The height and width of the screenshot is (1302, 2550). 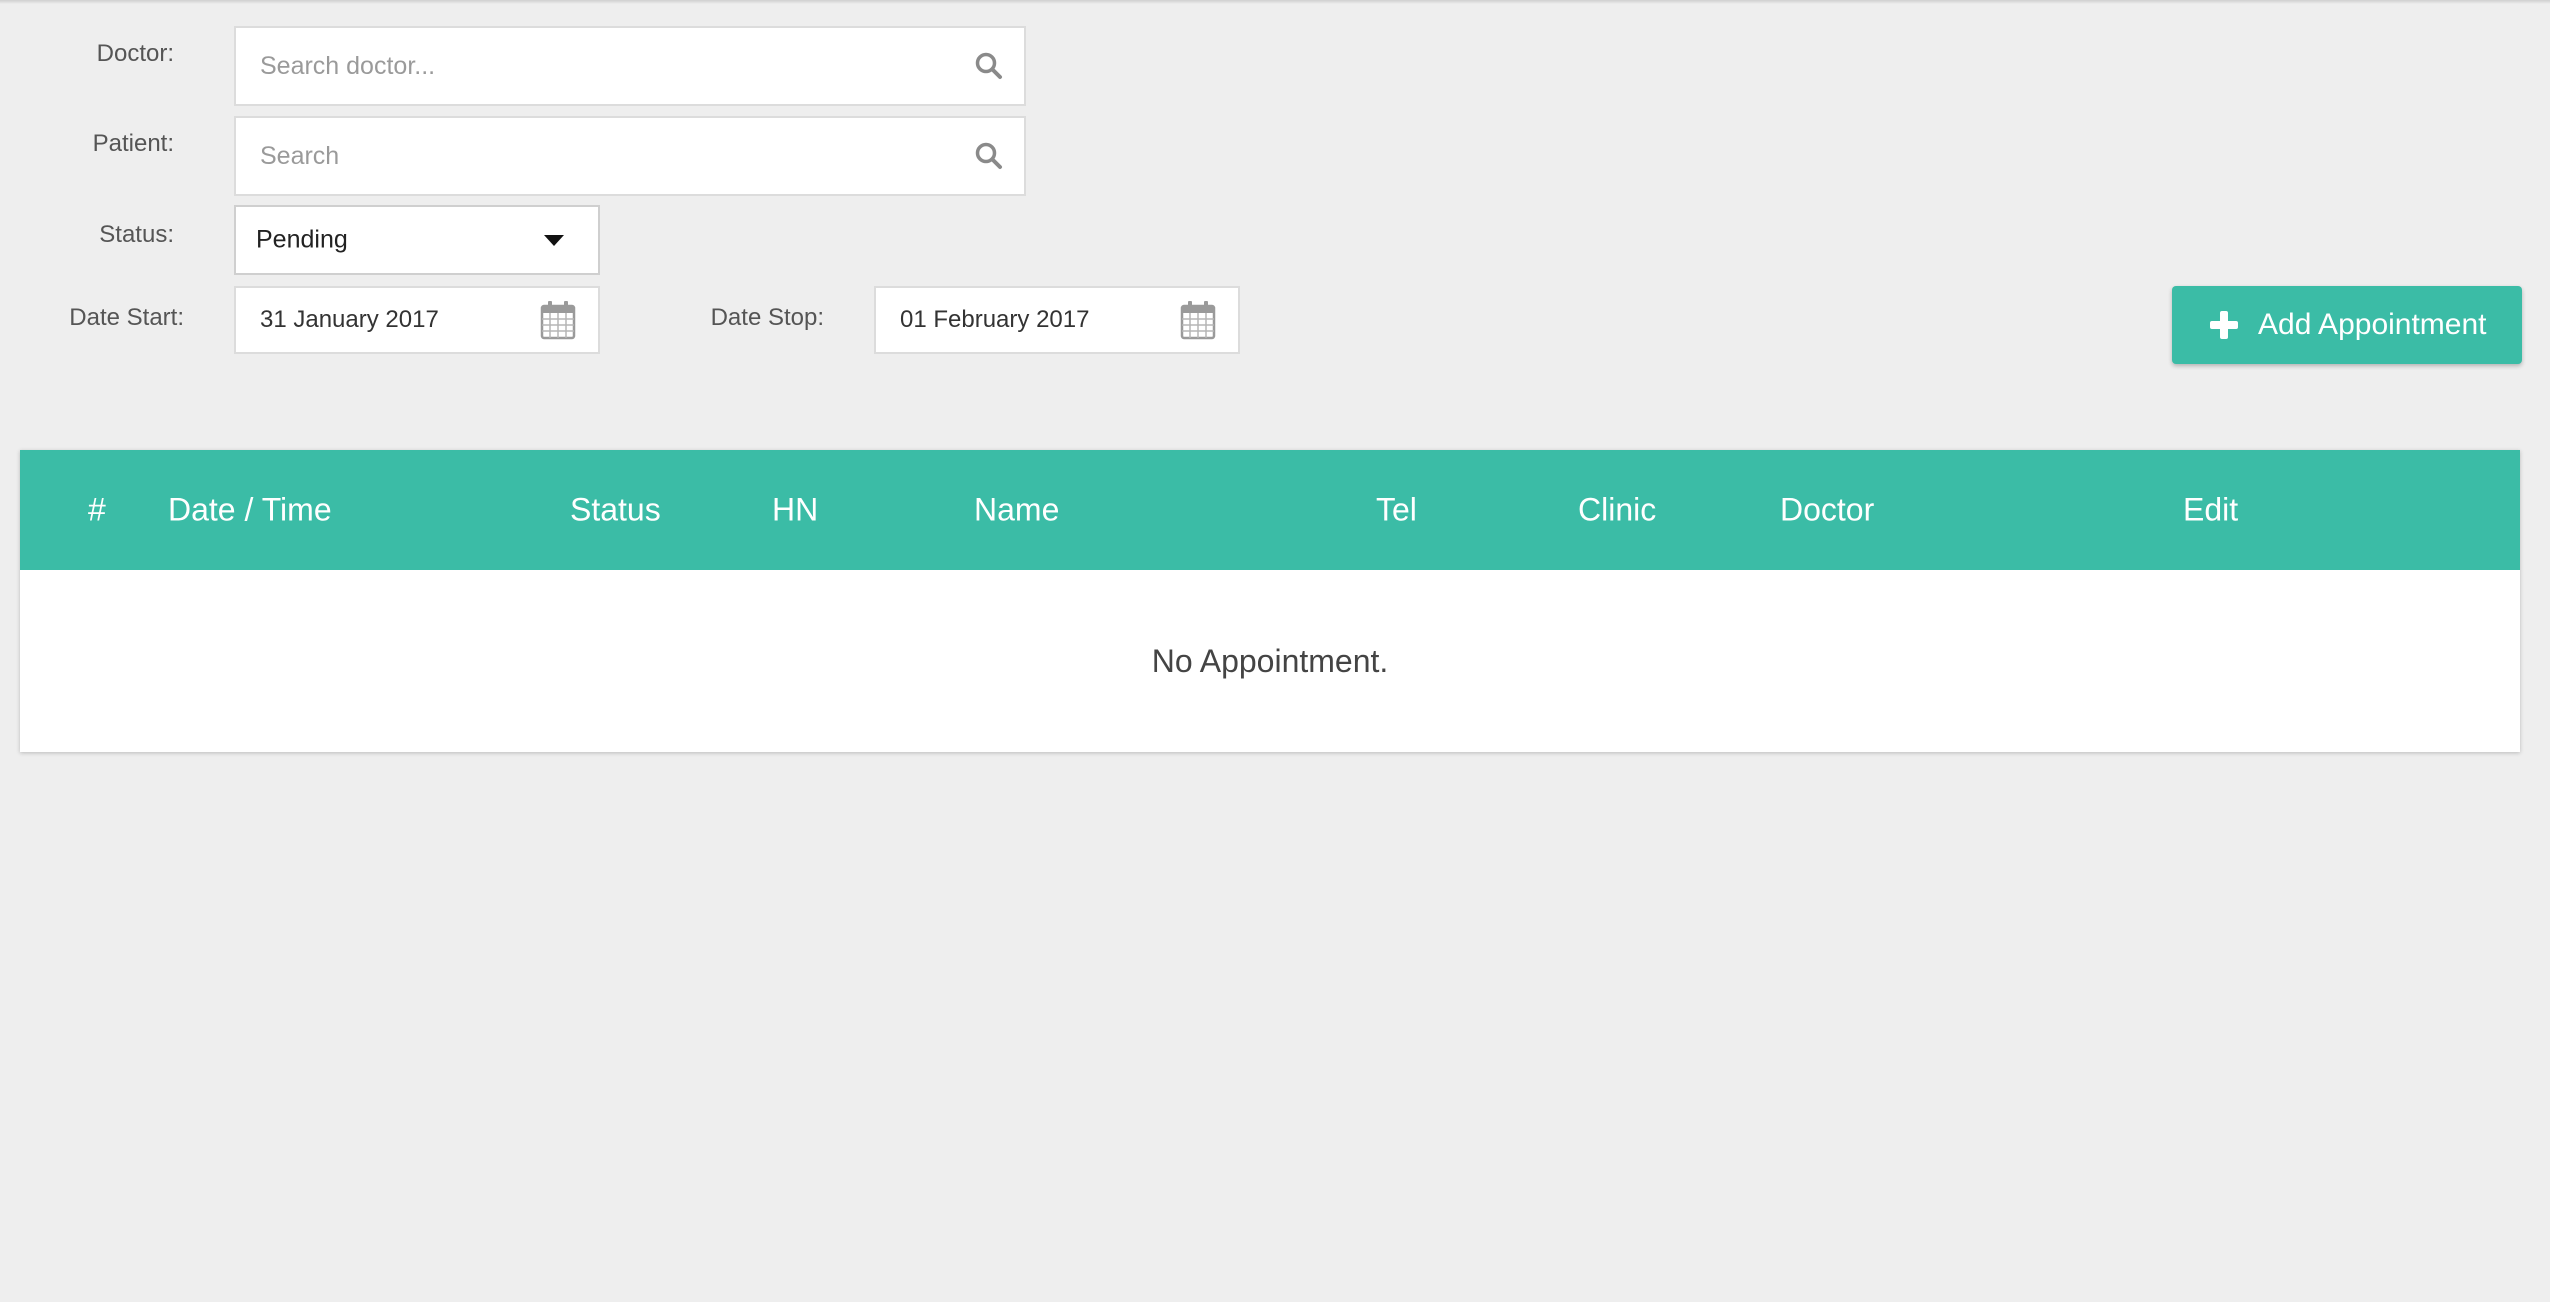 What do you see at coordinates (133, 143) in the screenshot?
I see `patient-label: Patient:` at bounding box center [133, 143].